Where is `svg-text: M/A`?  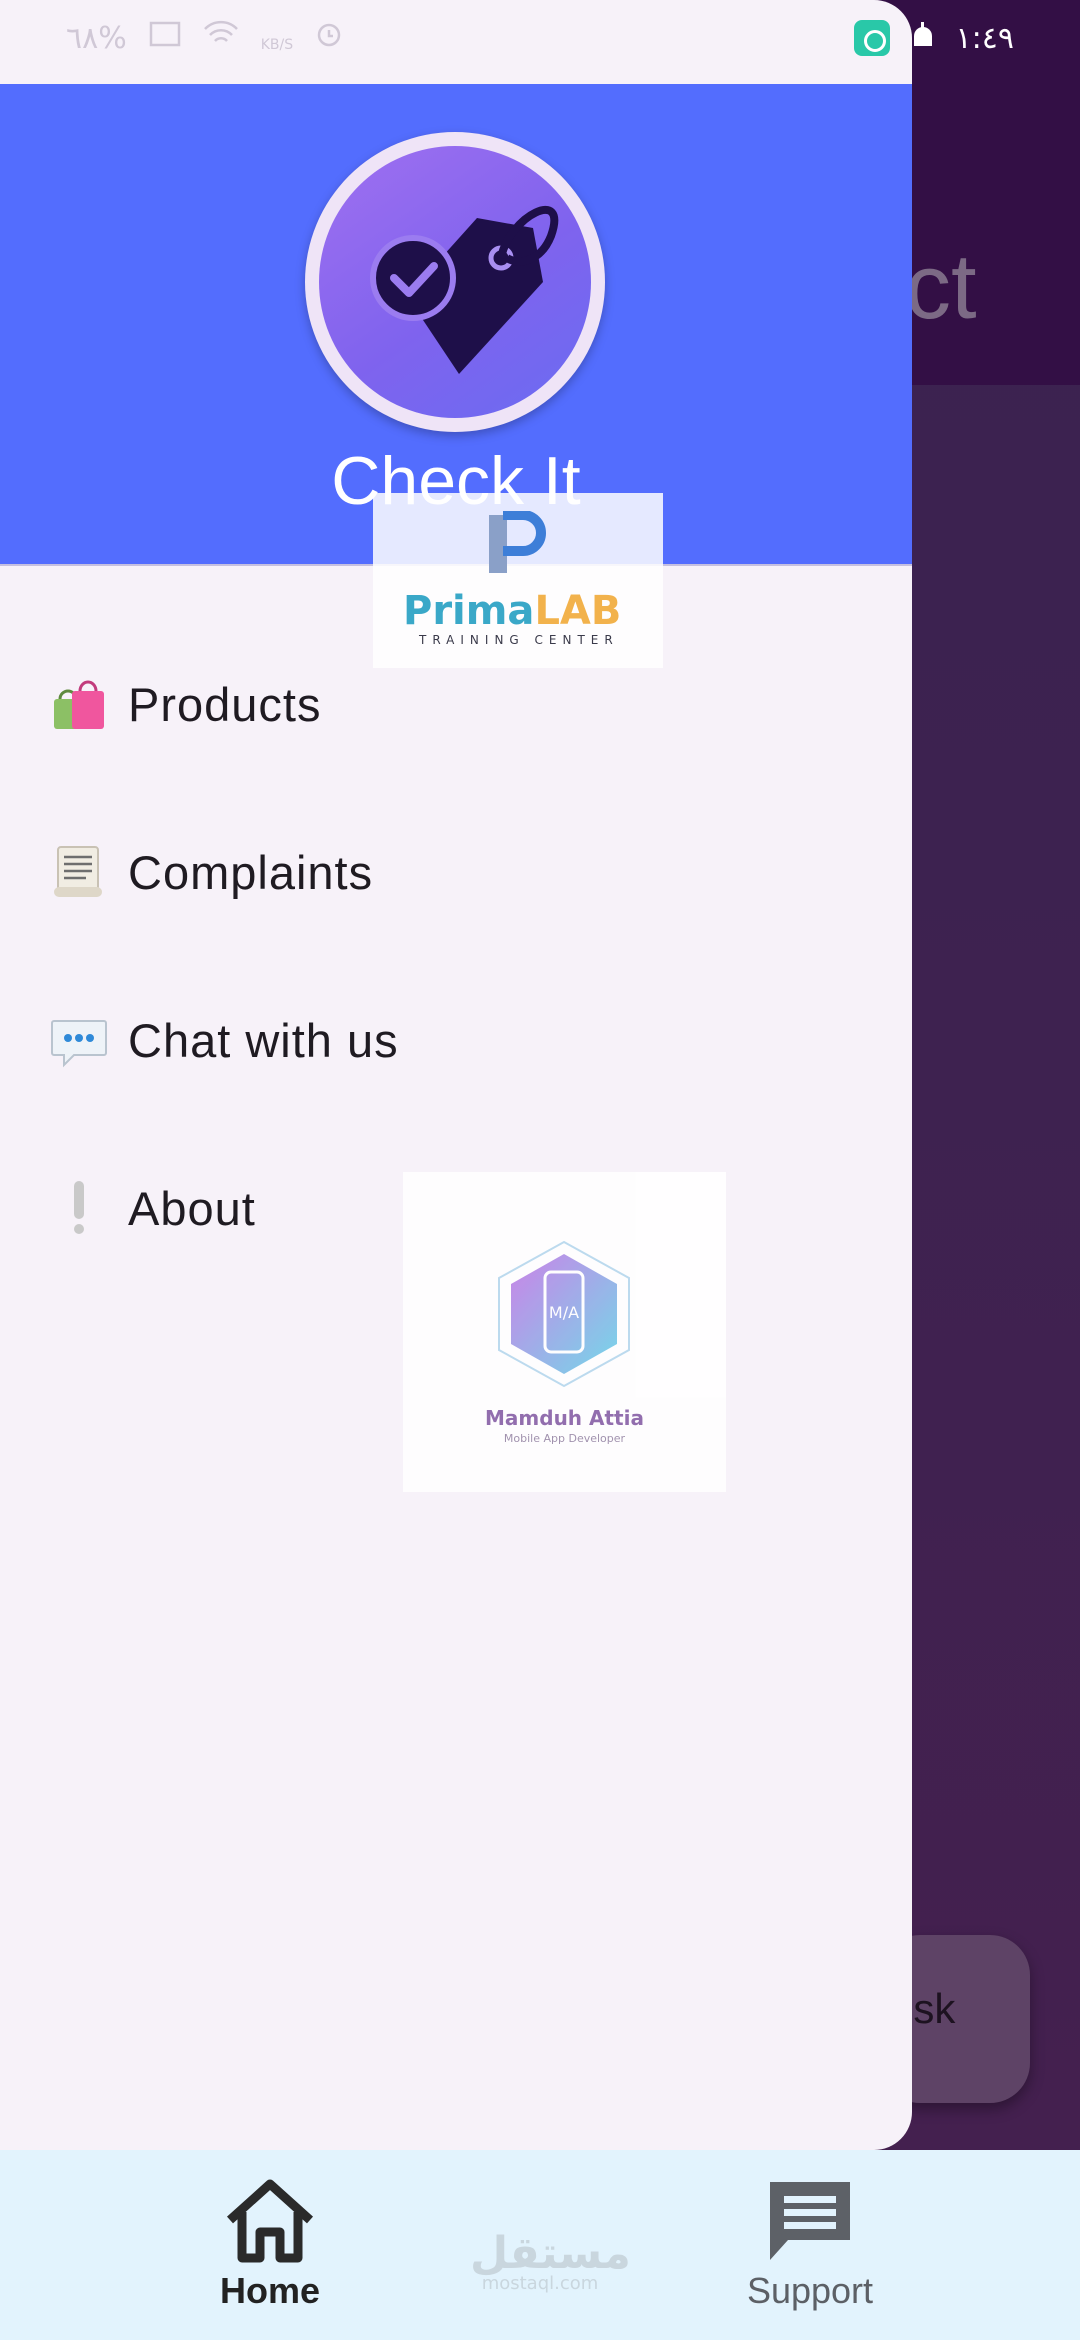
svg-text: M/A is located at coordinates (564, 1312).